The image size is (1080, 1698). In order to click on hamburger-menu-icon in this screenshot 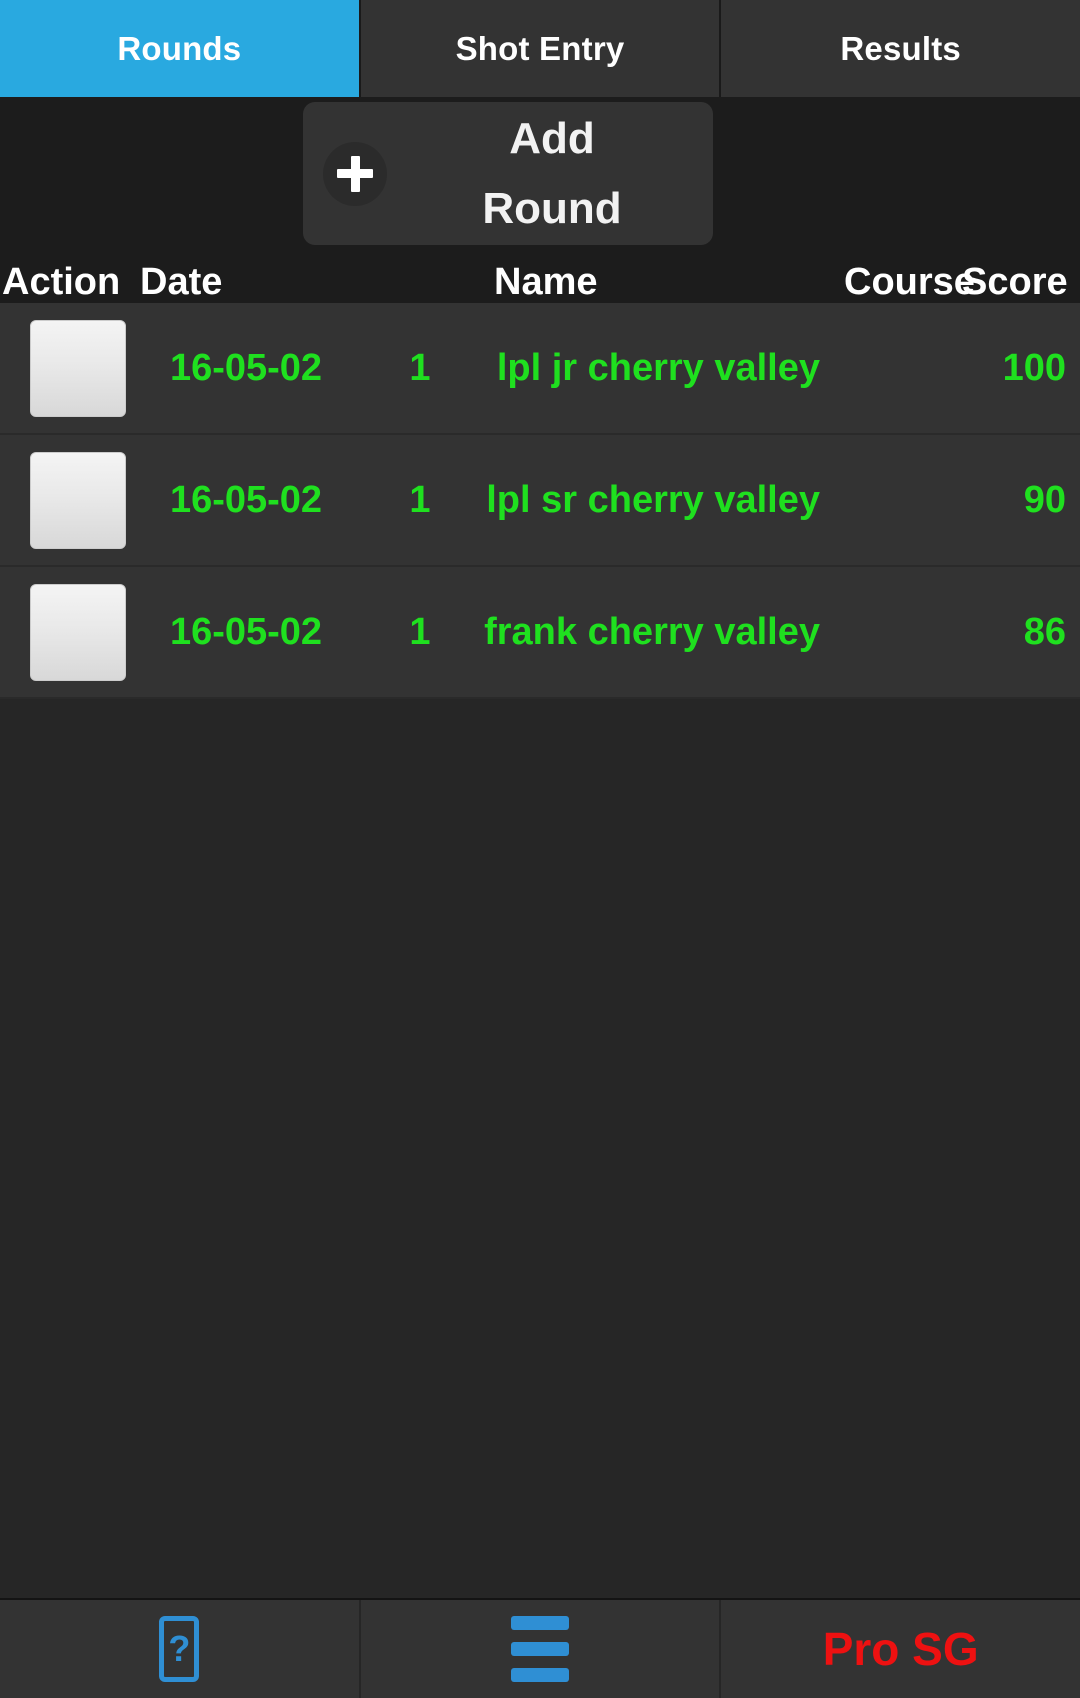, I will do `click(540, 1649)`.